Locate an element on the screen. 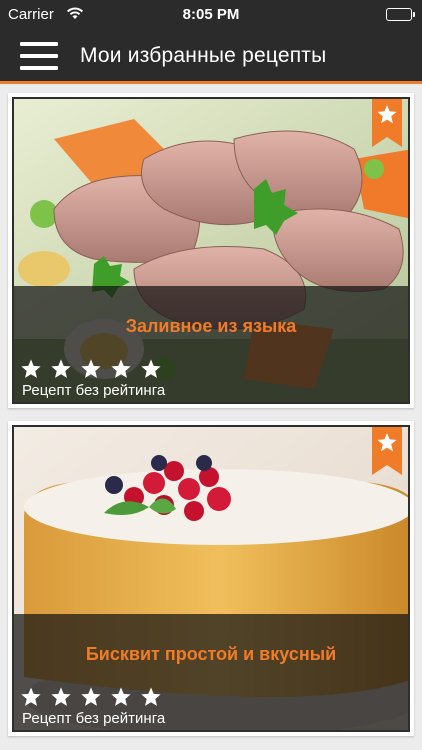 The height and width of the screenshot is (750, 422). status-bar: Carrier 8:05 PM is located at coordinates (211, 15).